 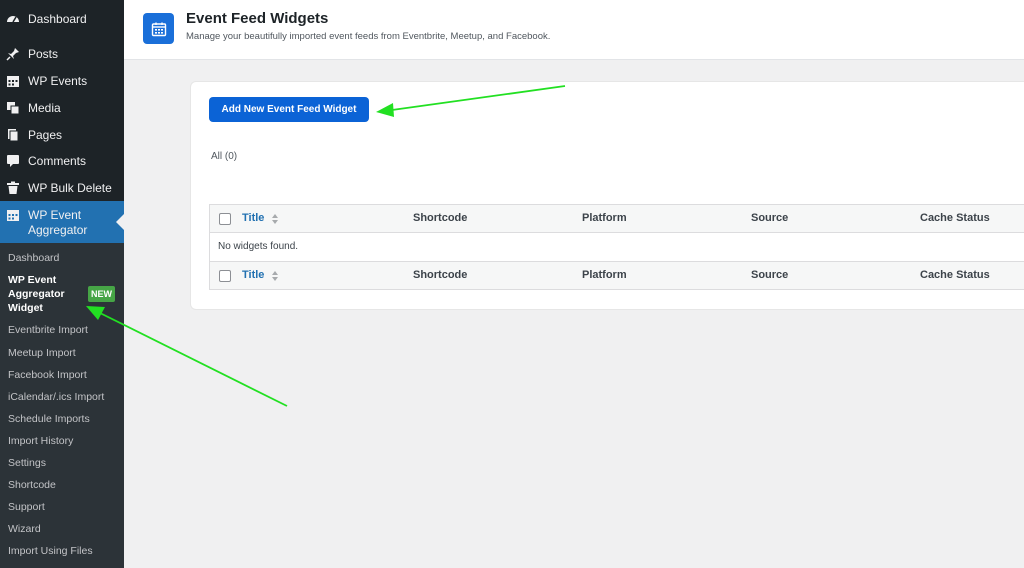 I want to click on media-icon, so click(x=13, y=108).